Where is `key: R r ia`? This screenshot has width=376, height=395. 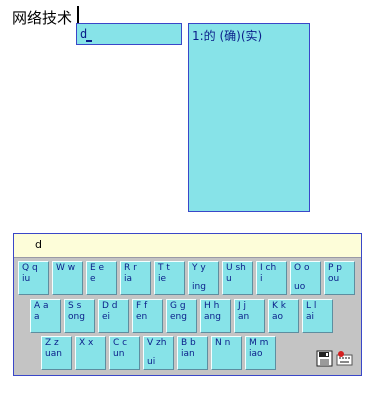
key: R r ia is located at coordinates (135, 278).